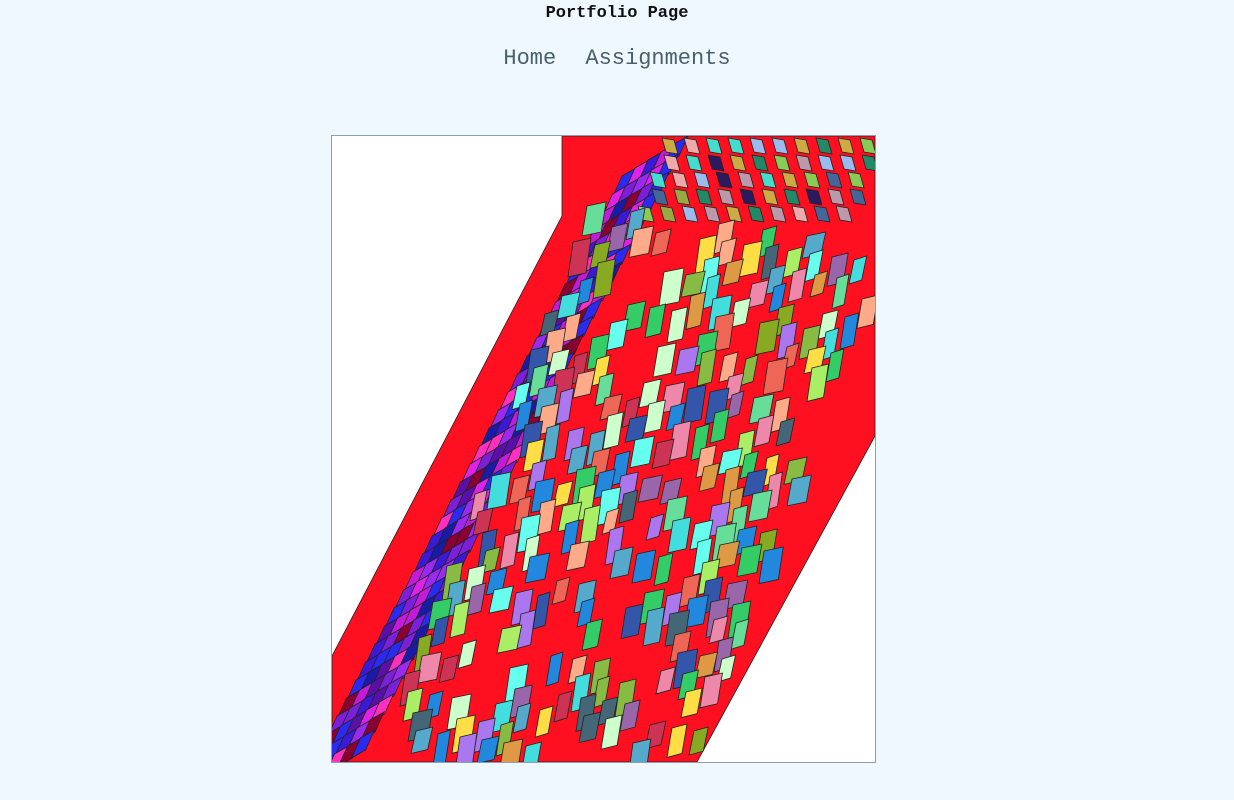 The width and height of the screenshot is (1234, 800). What do you see at coordinates (617, 13) in the screenshot?
I see `page-title: Portfolio Page` at bounding box center [617, 13].